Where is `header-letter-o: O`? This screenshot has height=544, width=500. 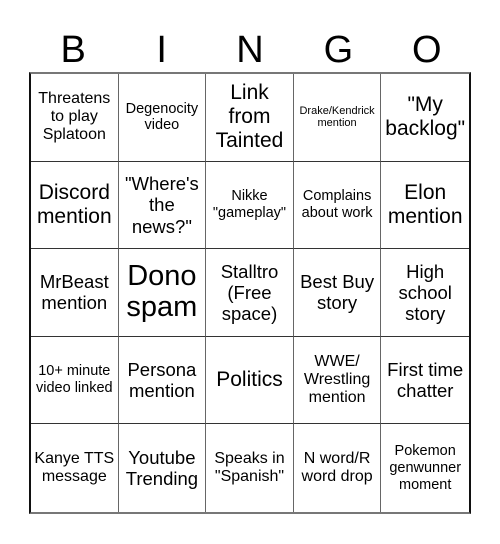
header-letter-o: O is located at coordinates (427, 50).